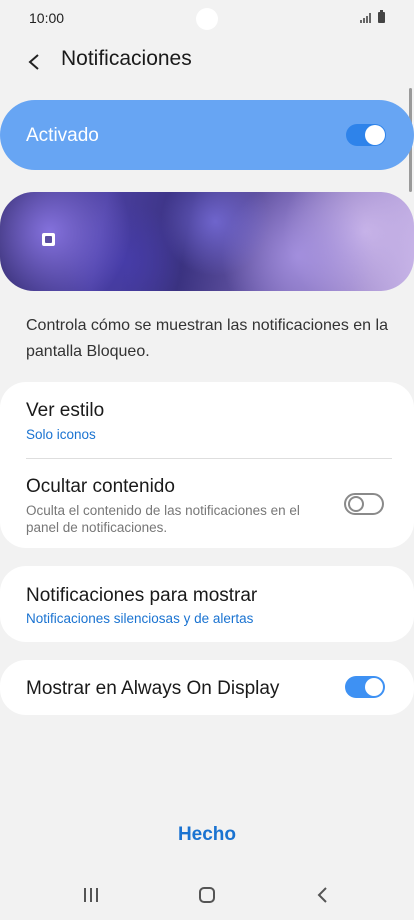  I want to click on back-arrow-icon, so click(33, 62).